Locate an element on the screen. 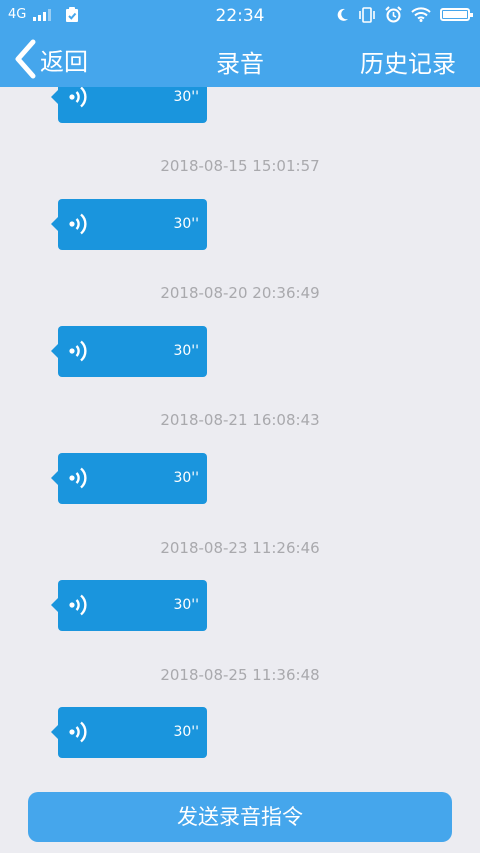  back-label: 返回 is located at coordinates (64, 61).